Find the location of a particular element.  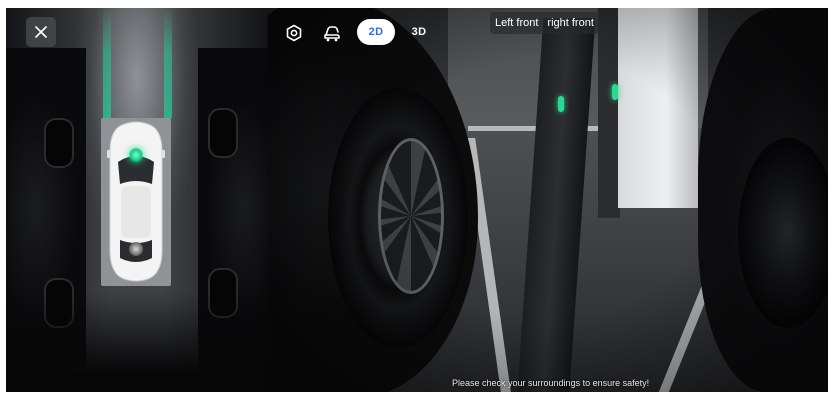

view-3d-toggle: 3D is located at coordinates (419, 32).